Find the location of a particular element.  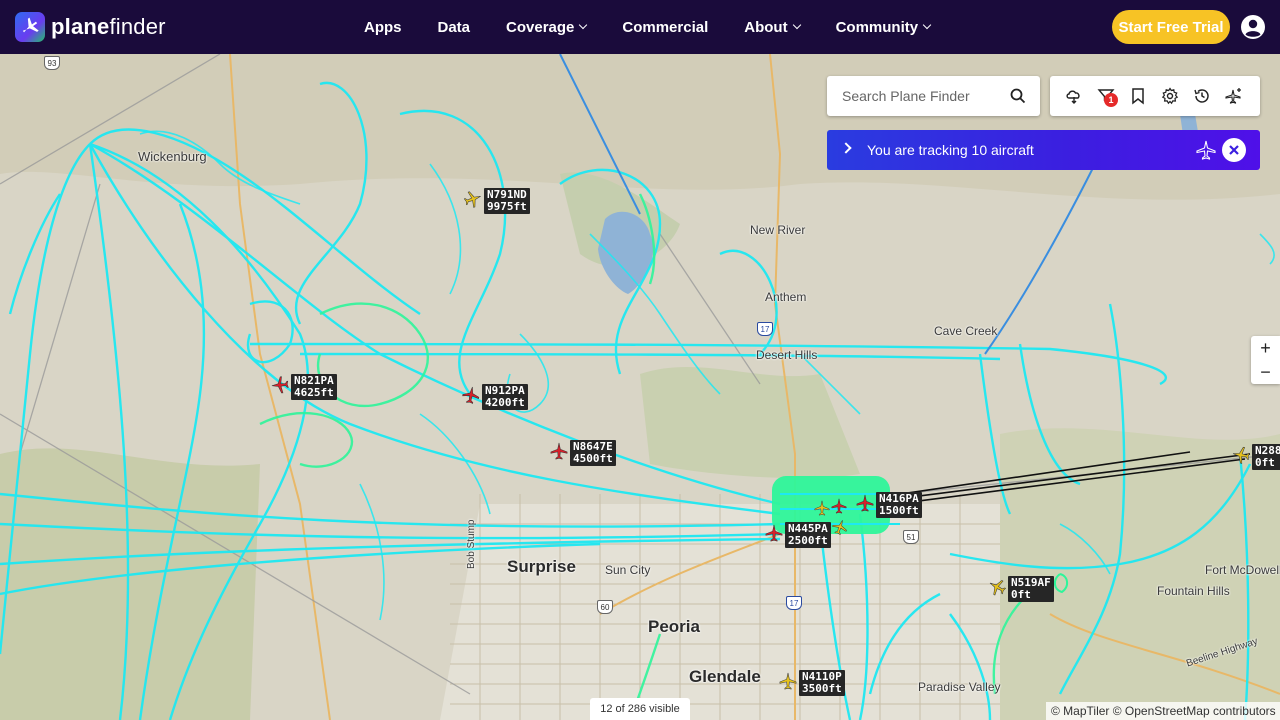

aircraft-marker: N791ND 9975ft is located at coordinates (497, 201).